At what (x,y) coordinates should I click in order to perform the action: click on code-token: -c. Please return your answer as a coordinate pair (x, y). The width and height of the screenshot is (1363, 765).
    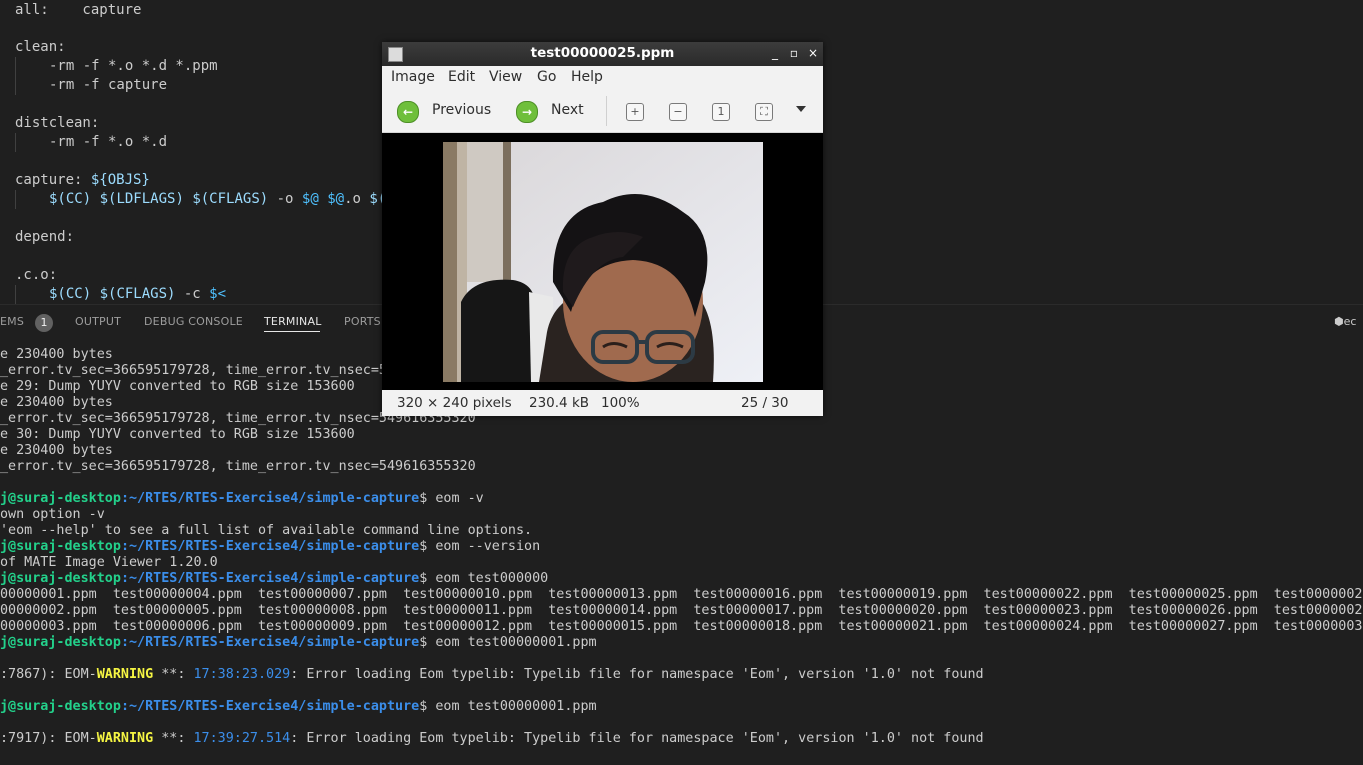
    Looking at the image, I should click on (192, 294).